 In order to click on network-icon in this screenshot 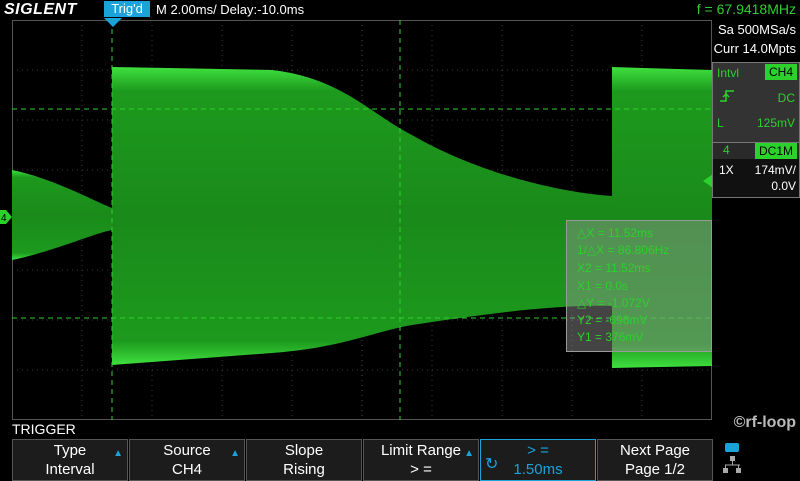, I will do `click(732, 458)`.